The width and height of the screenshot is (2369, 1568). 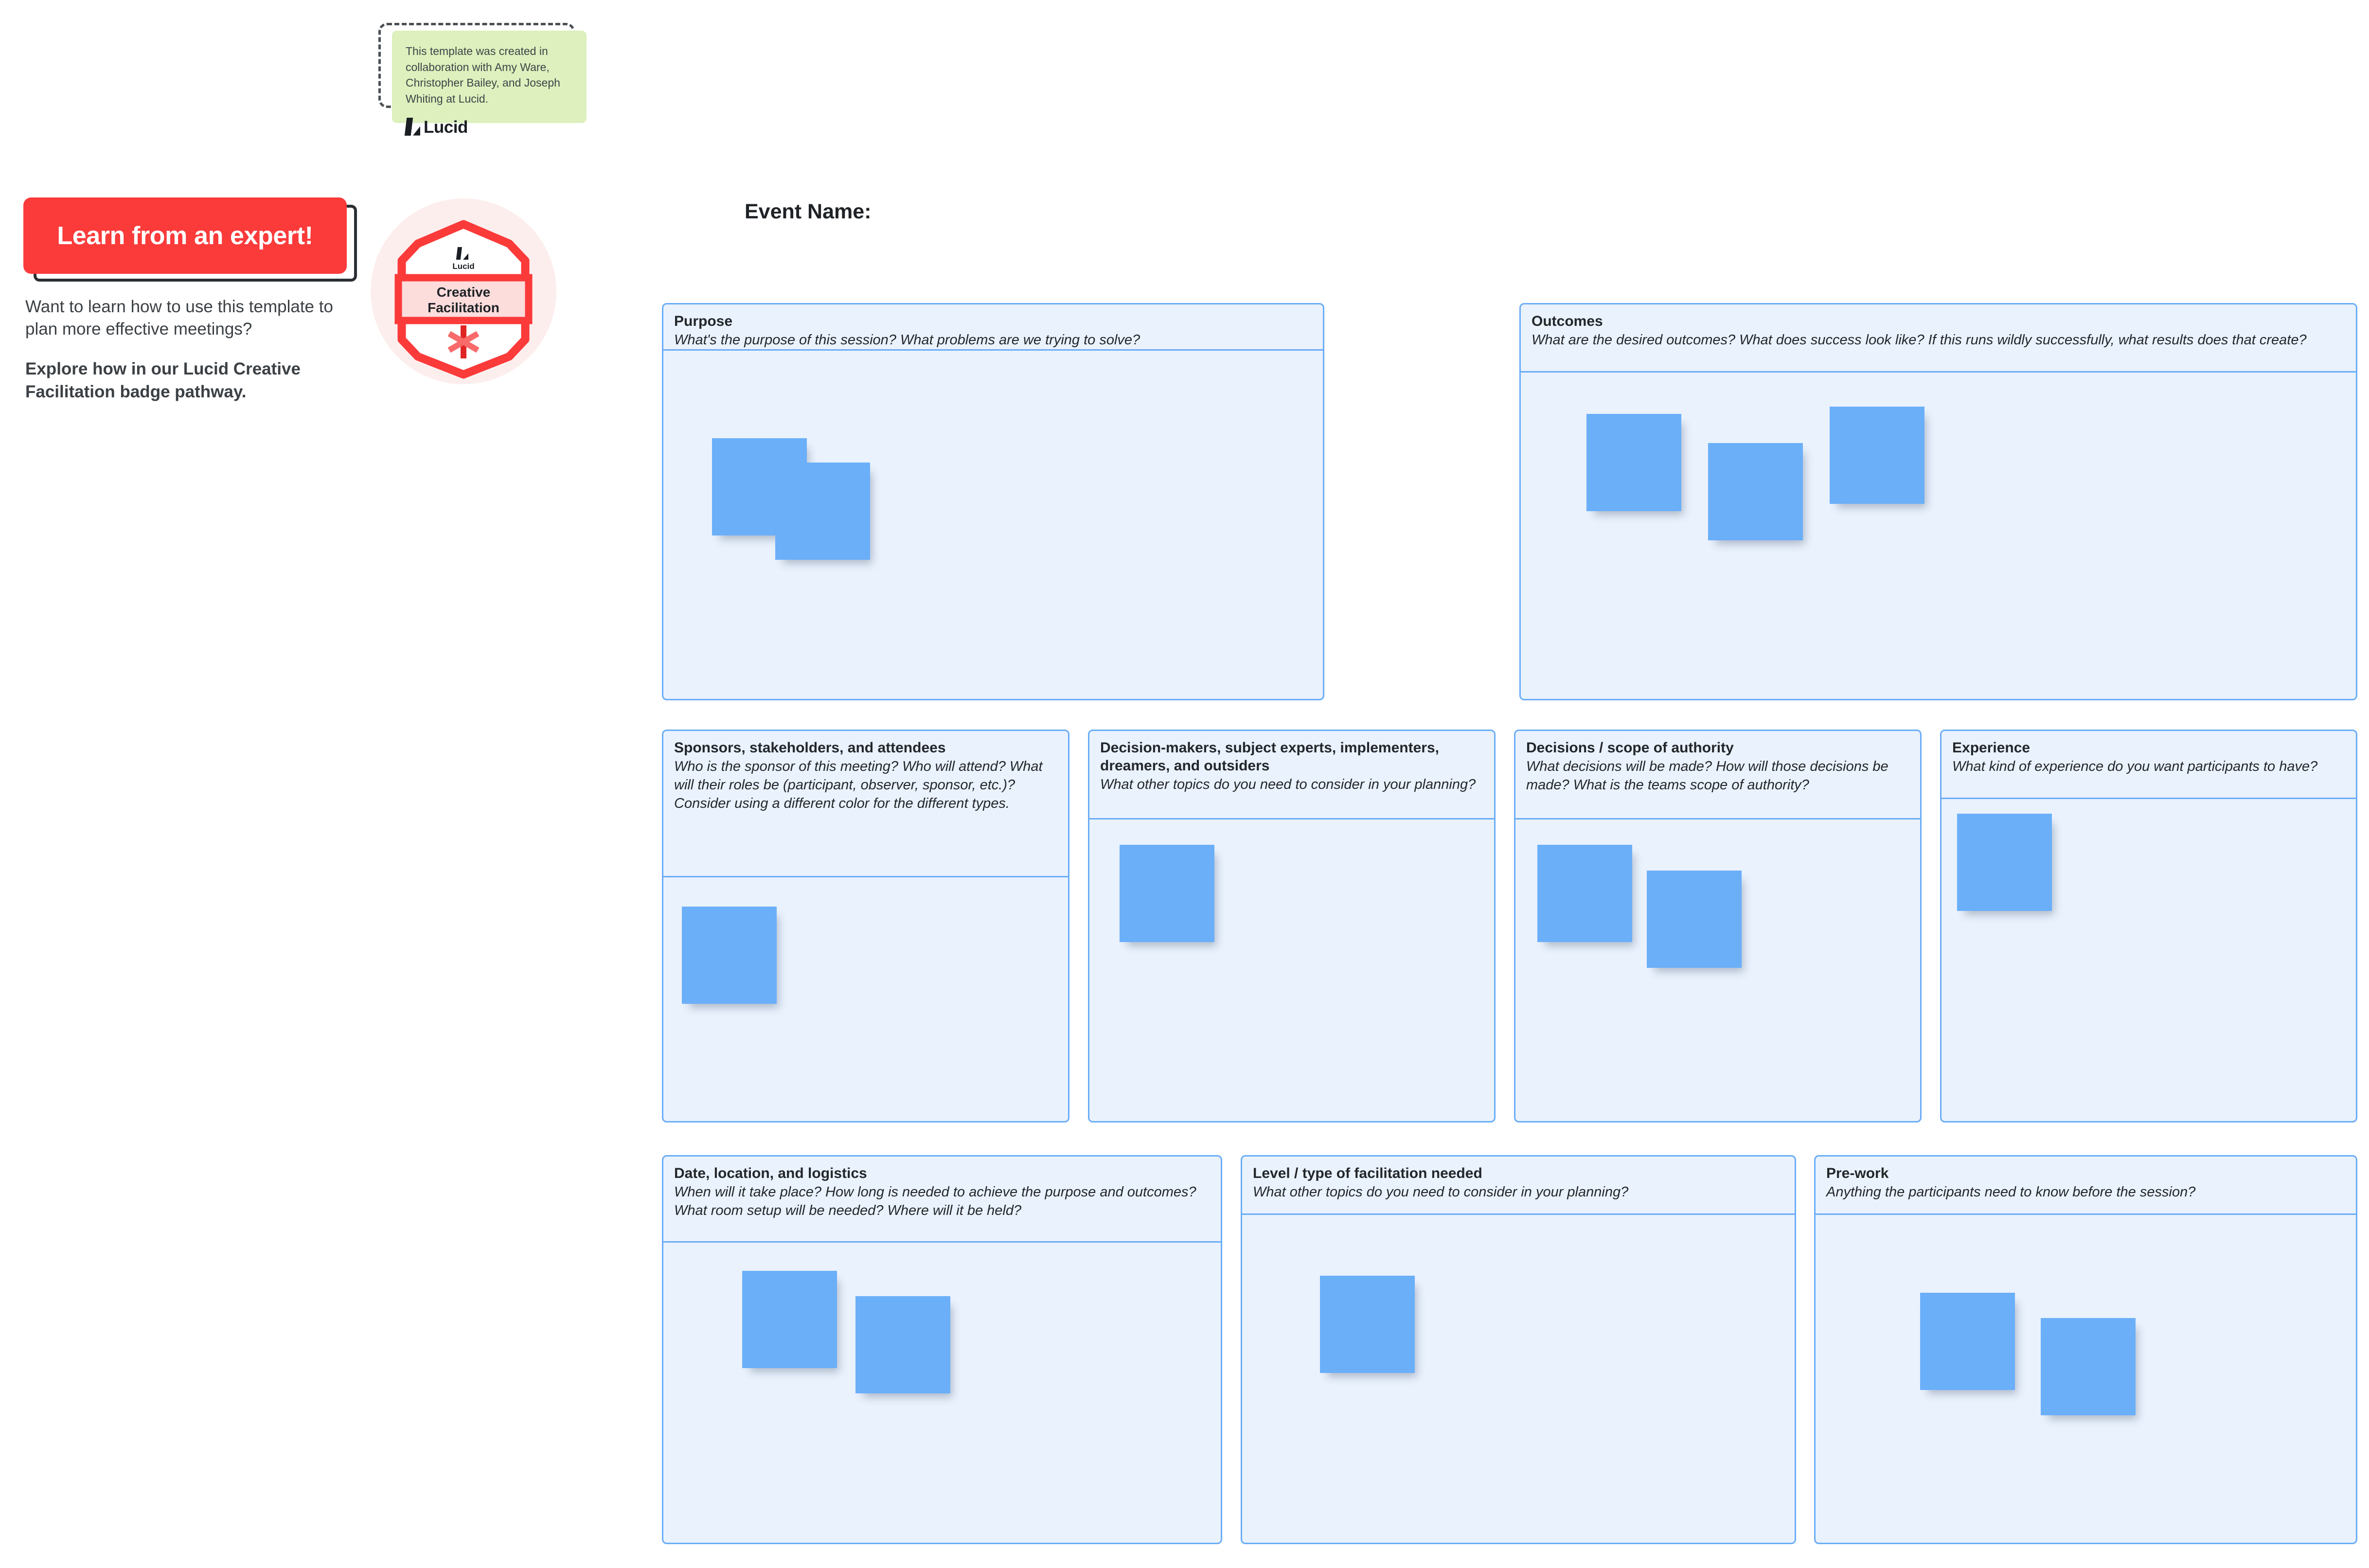 I want to click on lucid-logo: Lucid, so click(x=489, y=127).